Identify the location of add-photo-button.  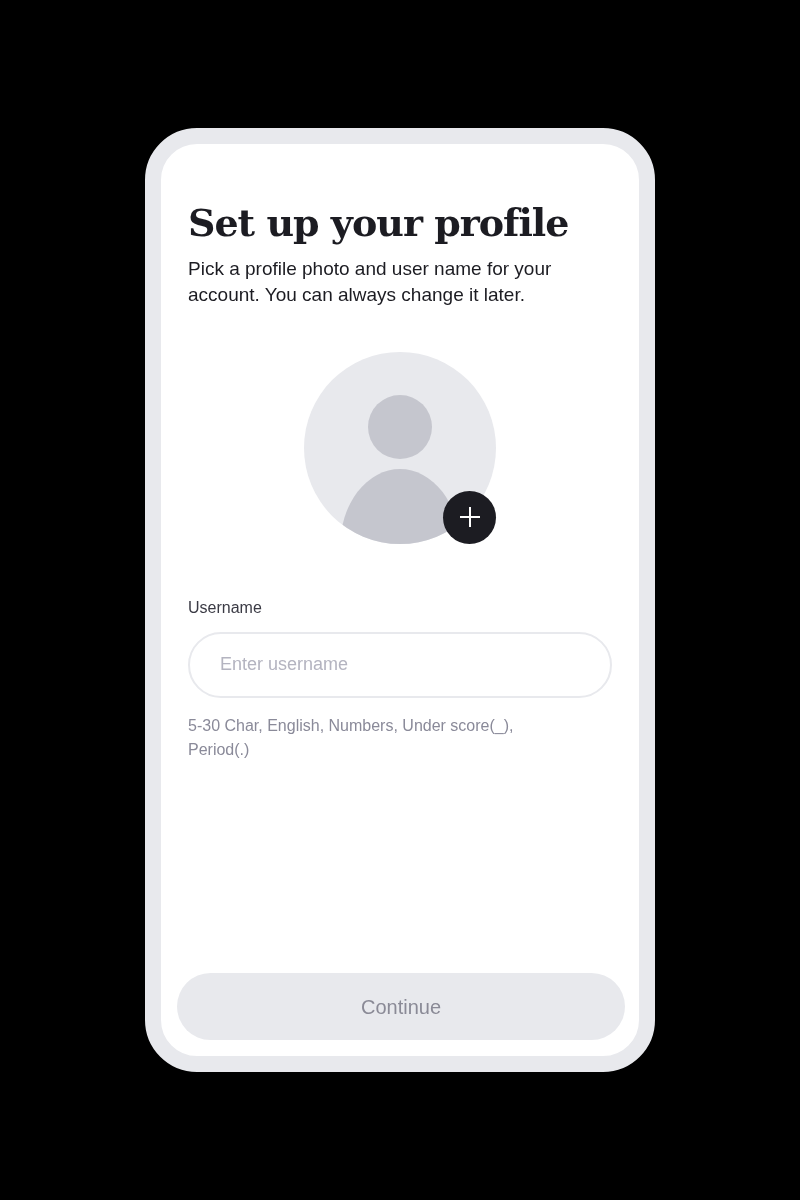
(469, 517).